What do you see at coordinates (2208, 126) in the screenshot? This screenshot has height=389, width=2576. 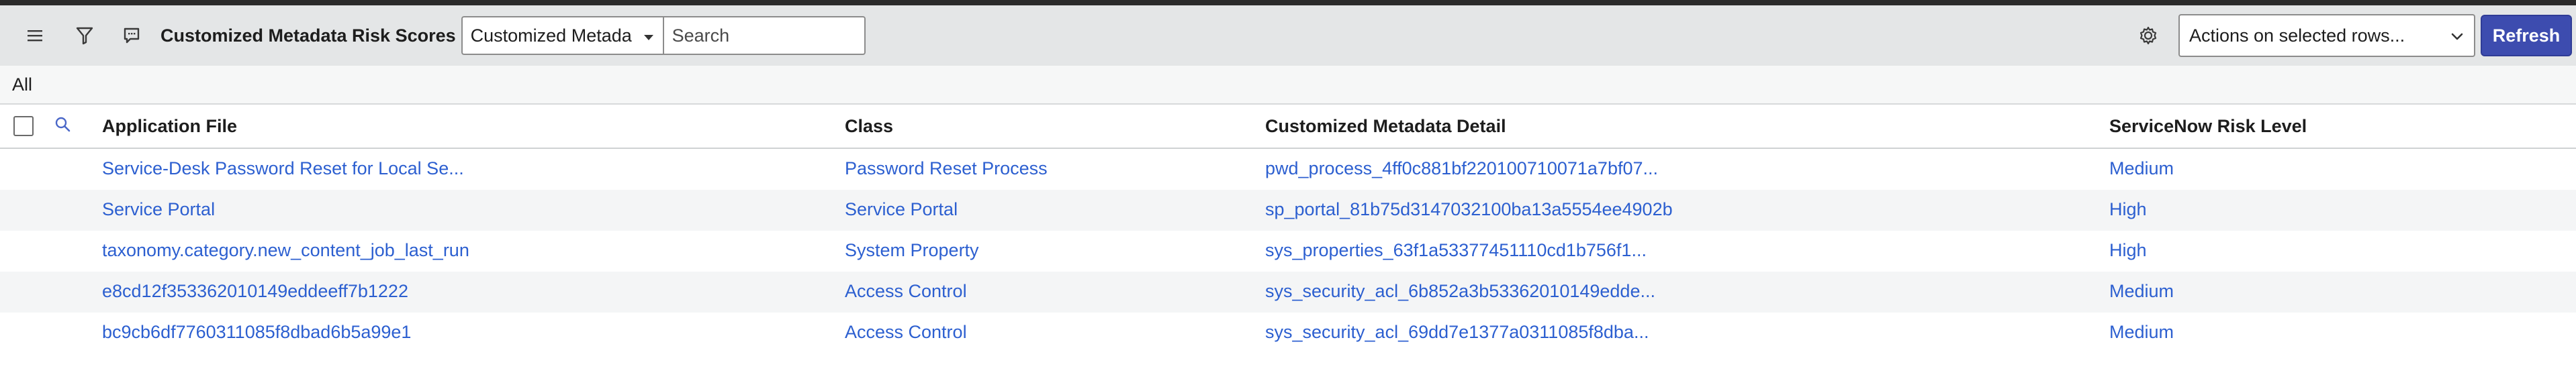 I see `column-header-servicenow-risk-level: ServiceNow Risk Level` at bounding box center [2208, 126].